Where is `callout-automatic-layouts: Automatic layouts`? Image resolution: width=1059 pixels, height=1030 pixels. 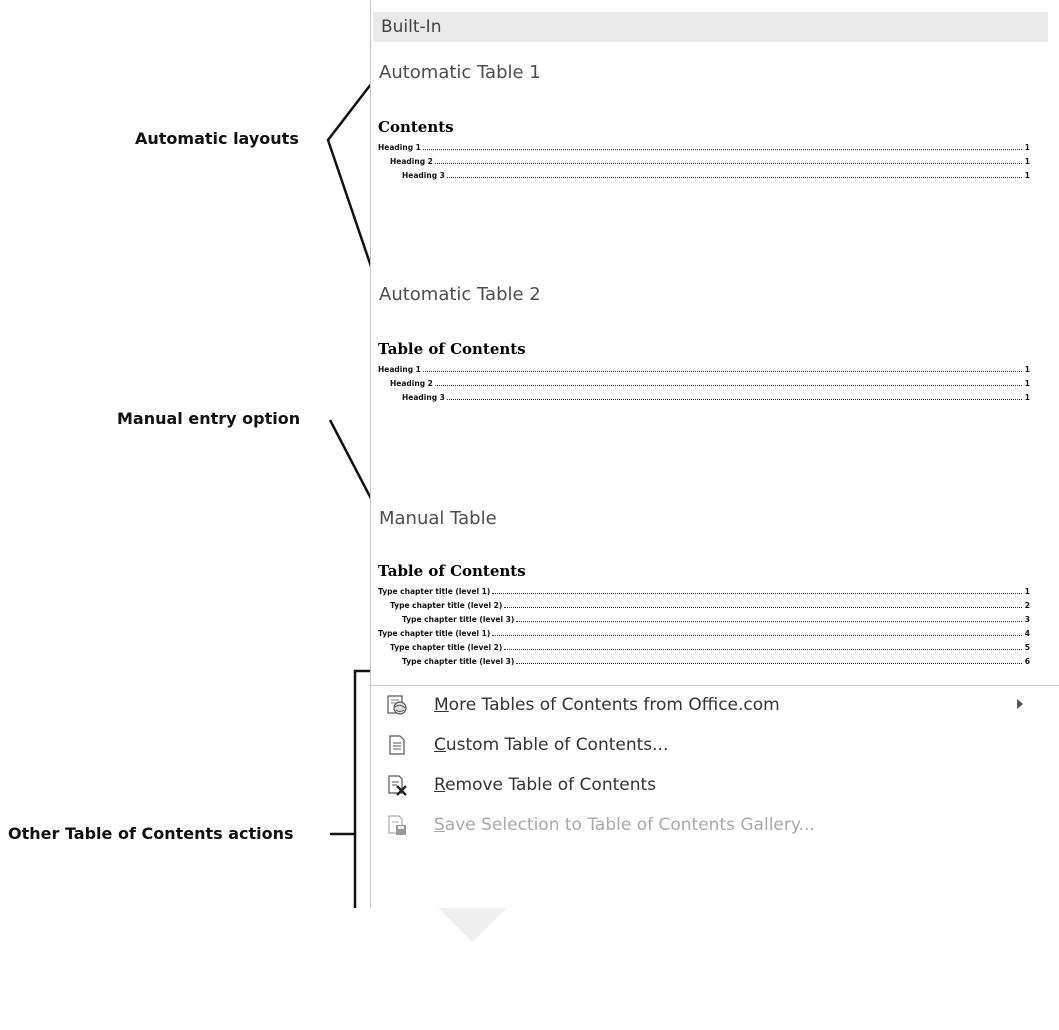
callout-automatic-layouts: Automatic layouts is located at coordinates (217, 138).